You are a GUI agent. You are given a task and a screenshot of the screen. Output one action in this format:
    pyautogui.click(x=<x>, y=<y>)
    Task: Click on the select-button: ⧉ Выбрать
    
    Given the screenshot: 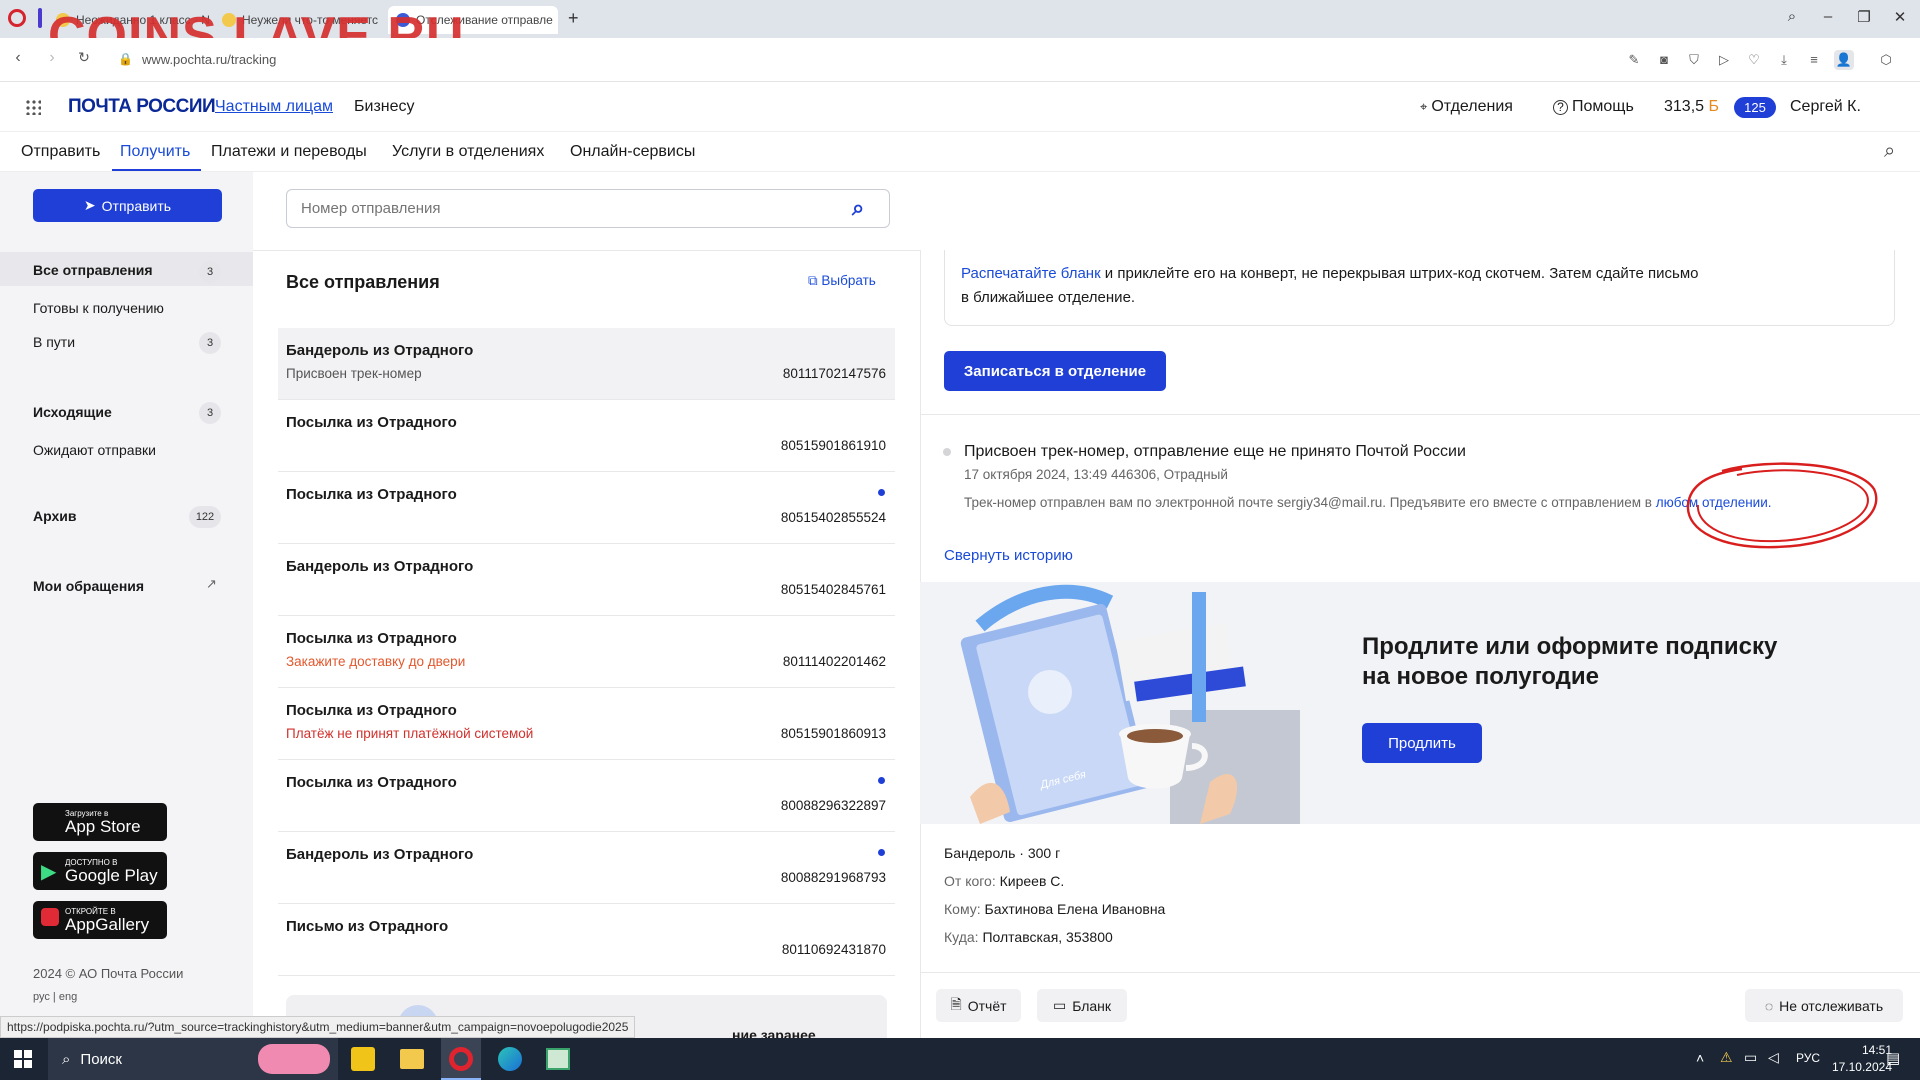 What is the action you would take?
    pyautogui.click(x=842, y=281)
    